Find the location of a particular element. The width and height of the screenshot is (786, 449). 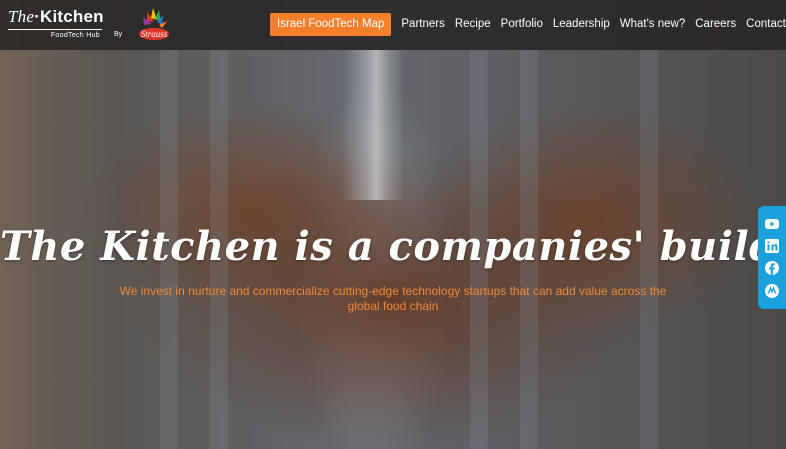

linkedin-icon is located at coordinates (772, 246).